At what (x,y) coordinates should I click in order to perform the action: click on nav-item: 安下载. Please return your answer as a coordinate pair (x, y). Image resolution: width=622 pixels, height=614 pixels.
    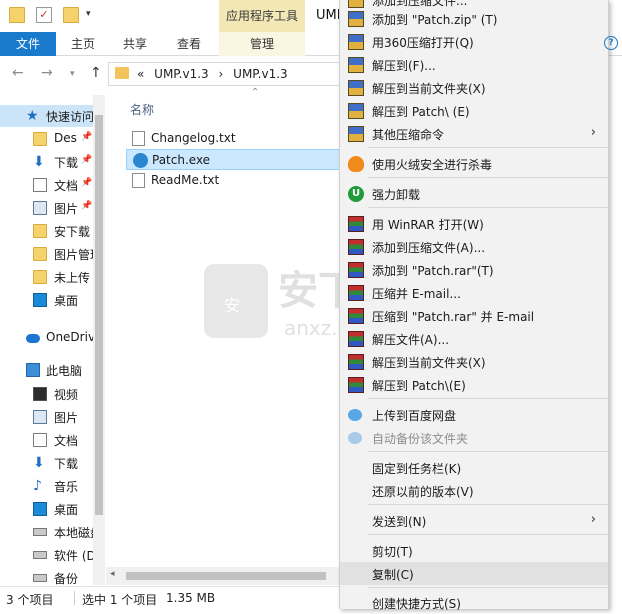
    Looking at the image, I should click on (46, 231).